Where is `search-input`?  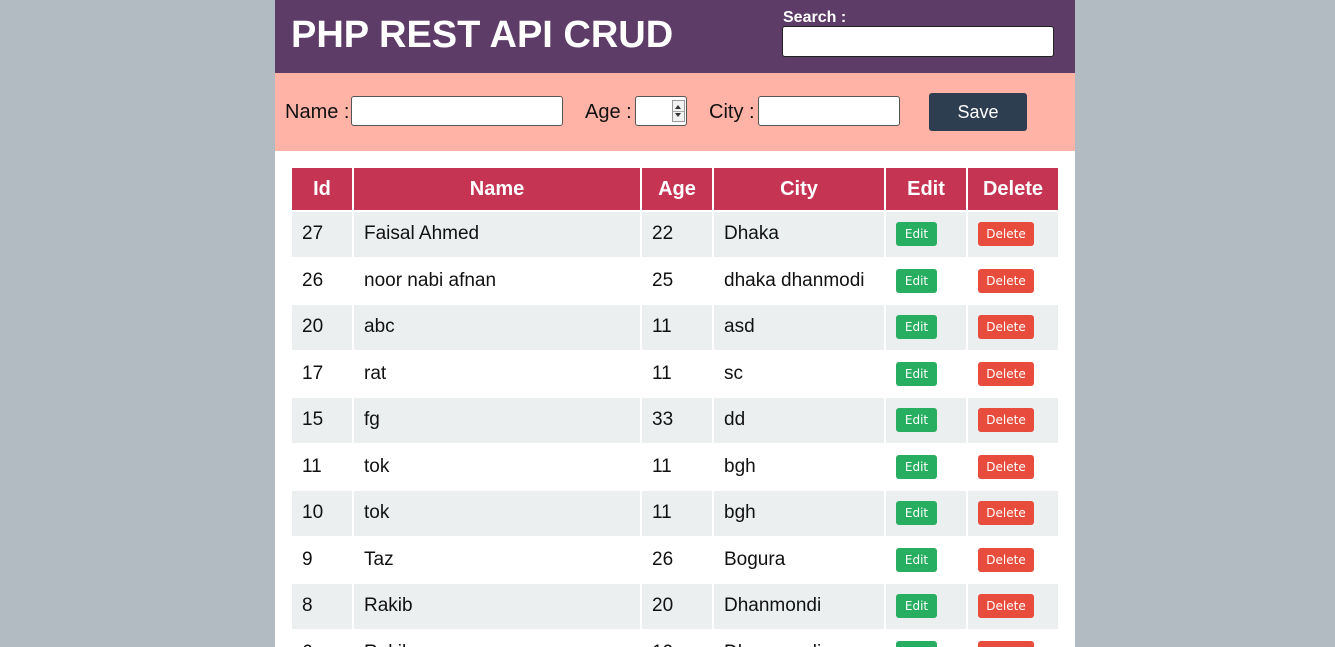
search-input is located at coordinates (918, 41).